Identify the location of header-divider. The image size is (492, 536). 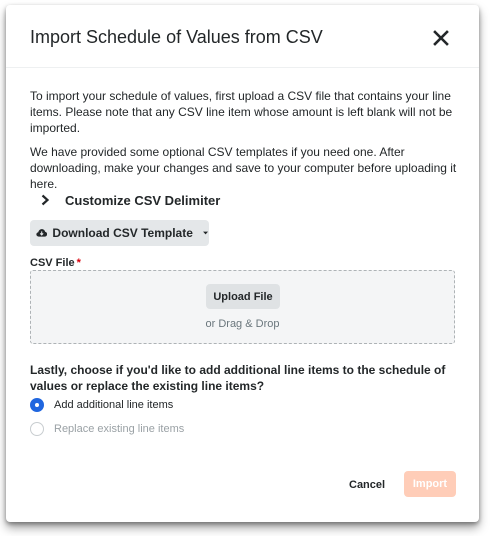
(242, 67).